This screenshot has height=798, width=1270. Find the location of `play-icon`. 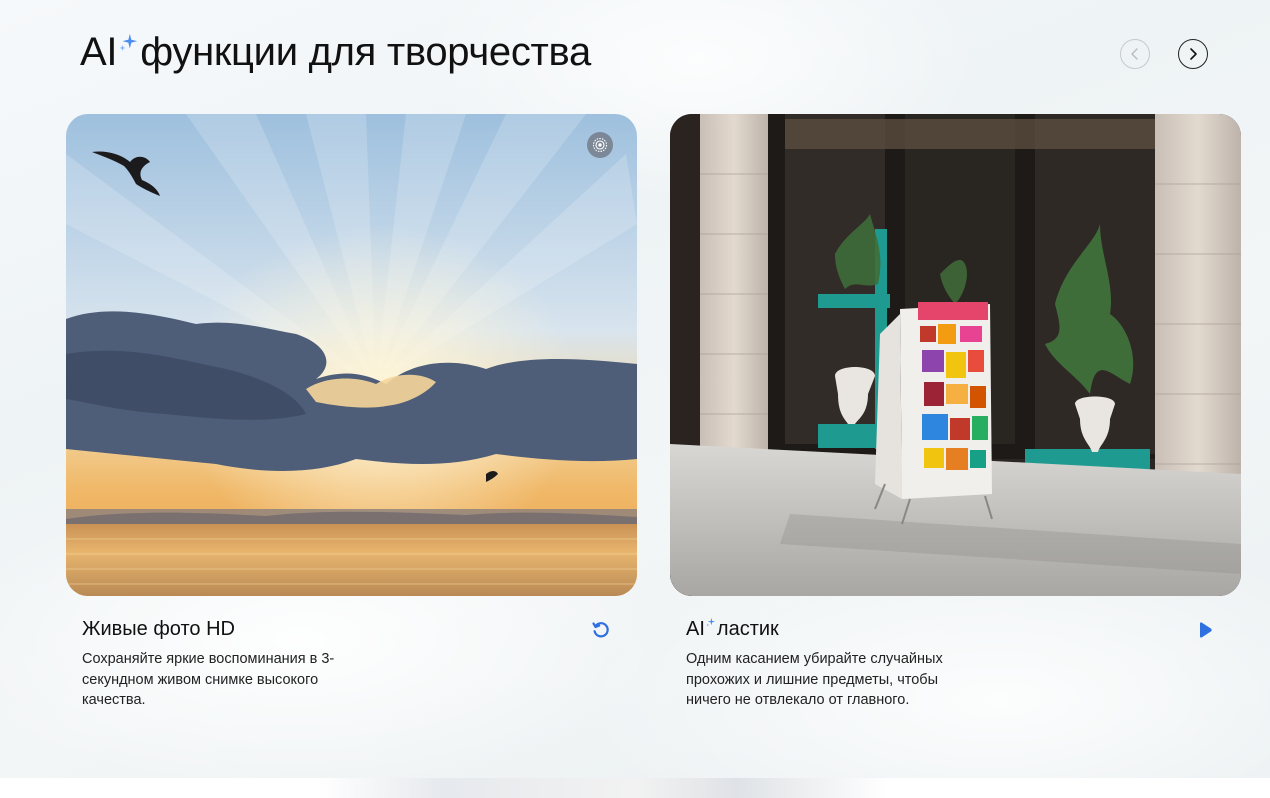

play-icon is located at coordinates (1205, 630).